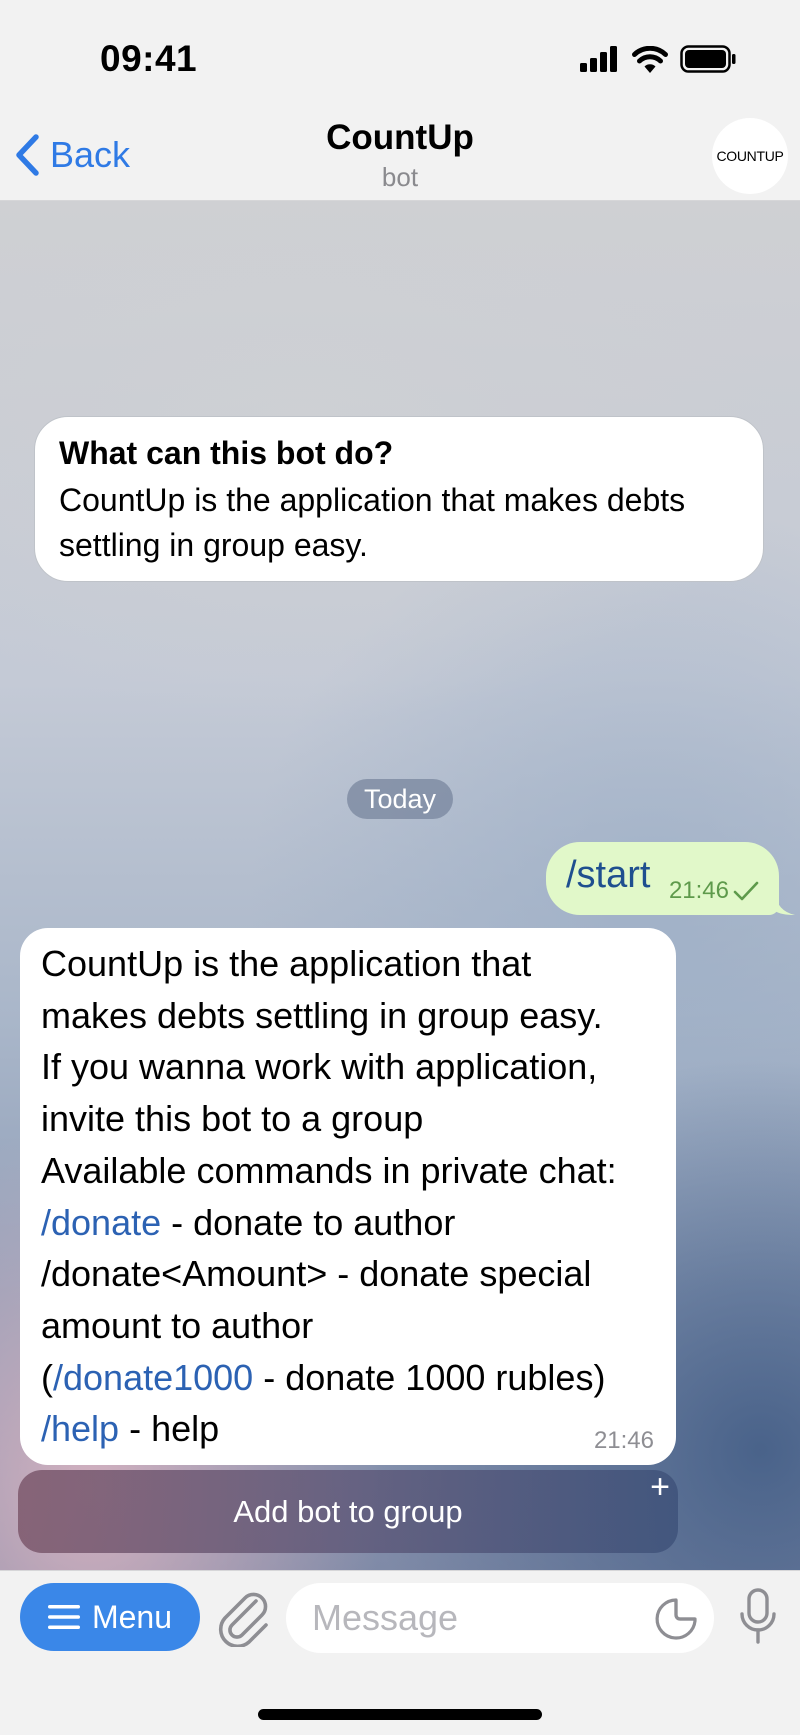 The height and width of the screenshot is (1735, 800). What do you see at coordinates (400, 1714) in the screenshot?
I see `home-indicator` at bounding box center [400, 1714].